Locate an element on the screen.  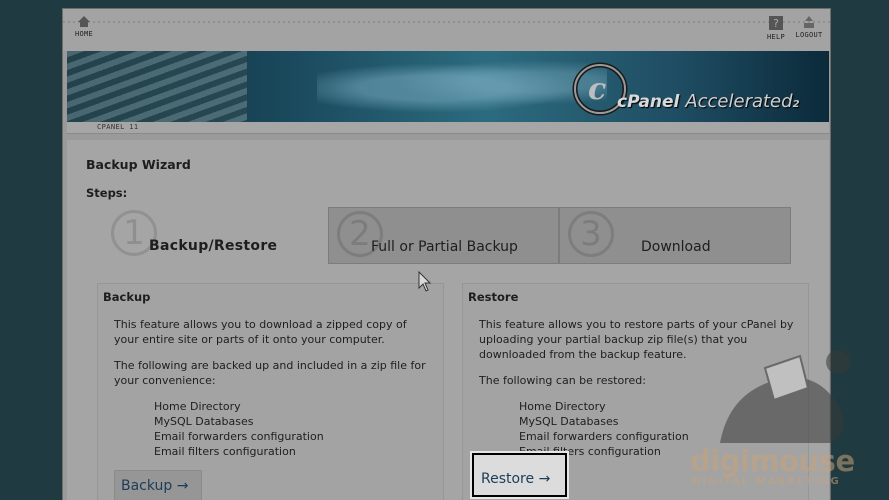
logout-label: LOGOUT is located at coordinates (809, 35).